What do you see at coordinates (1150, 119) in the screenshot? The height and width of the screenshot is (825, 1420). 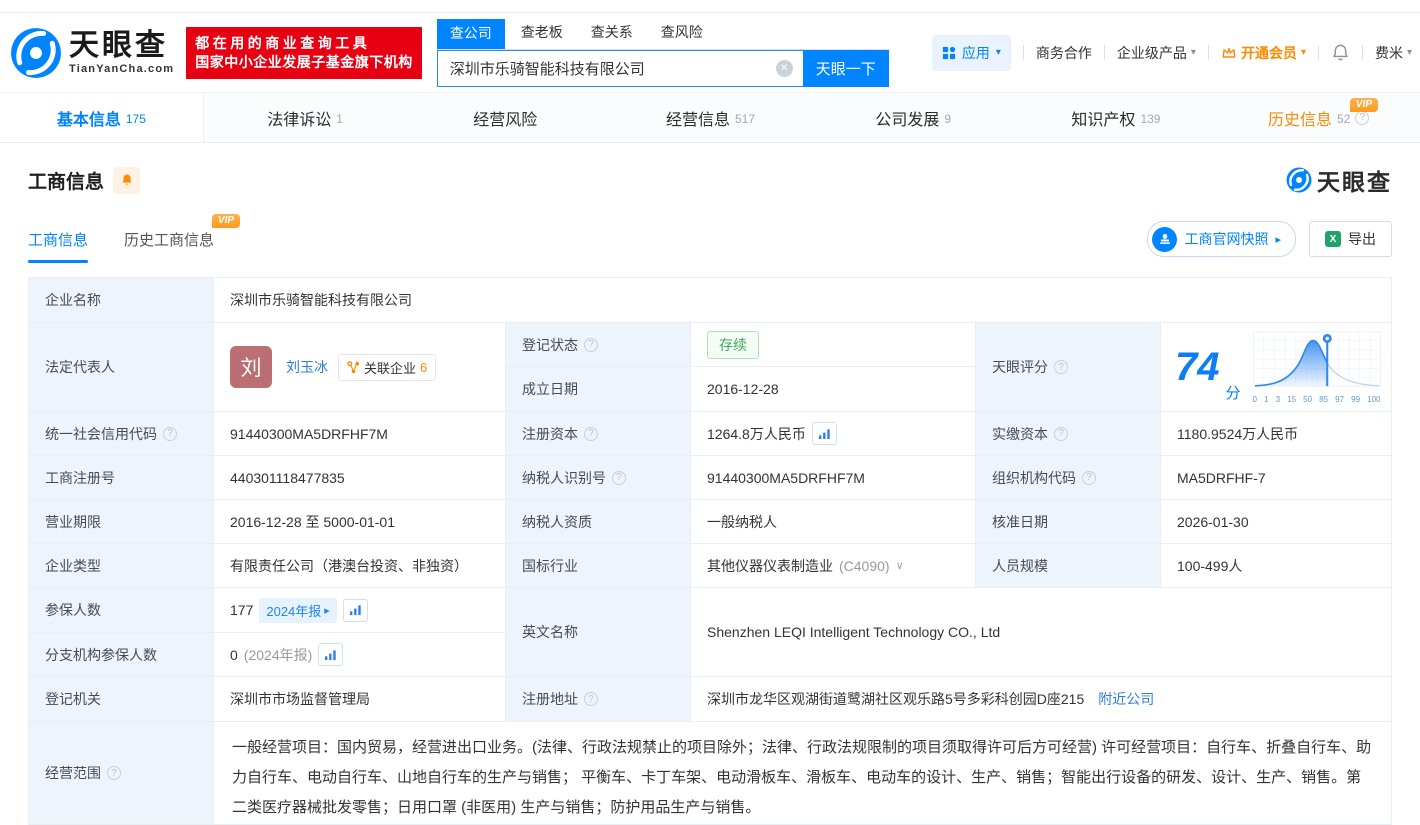 I see `tab-count: 139` at bounding box center [1150, 119].